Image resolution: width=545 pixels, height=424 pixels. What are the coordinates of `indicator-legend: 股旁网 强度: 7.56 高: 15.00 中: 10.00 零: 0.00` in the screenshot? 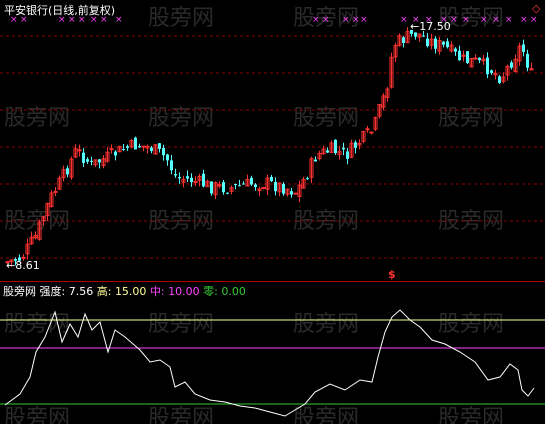 It's located at (124, 291).